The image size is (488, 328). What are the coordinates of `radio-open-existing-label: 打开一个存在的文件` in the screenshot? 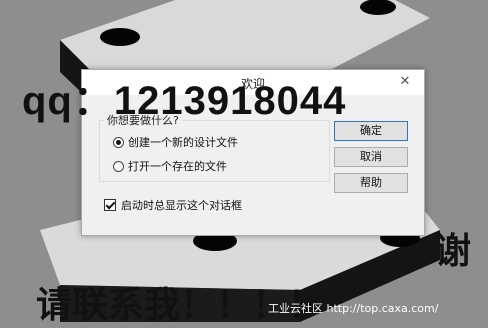 It's located at (177, 166).